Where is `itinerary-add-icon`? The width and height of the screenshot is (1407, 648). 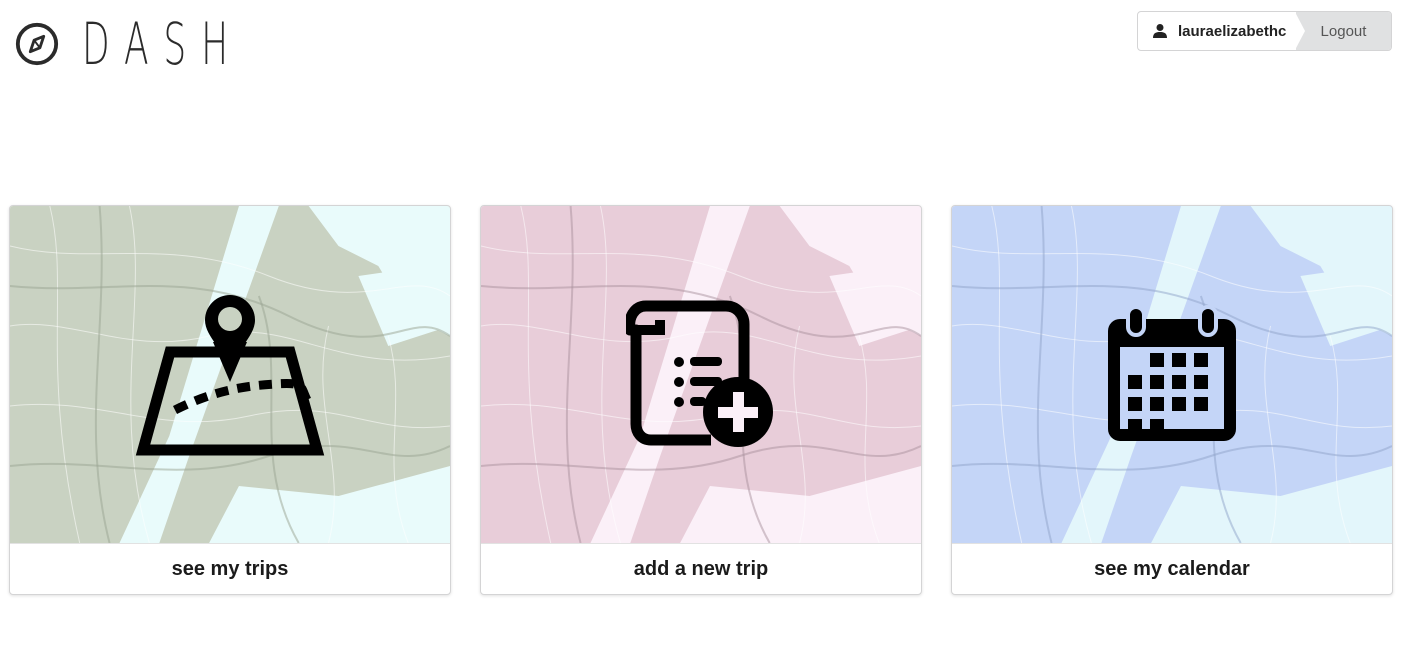 itinerary-add-icon is located at coordinates (699, 373).